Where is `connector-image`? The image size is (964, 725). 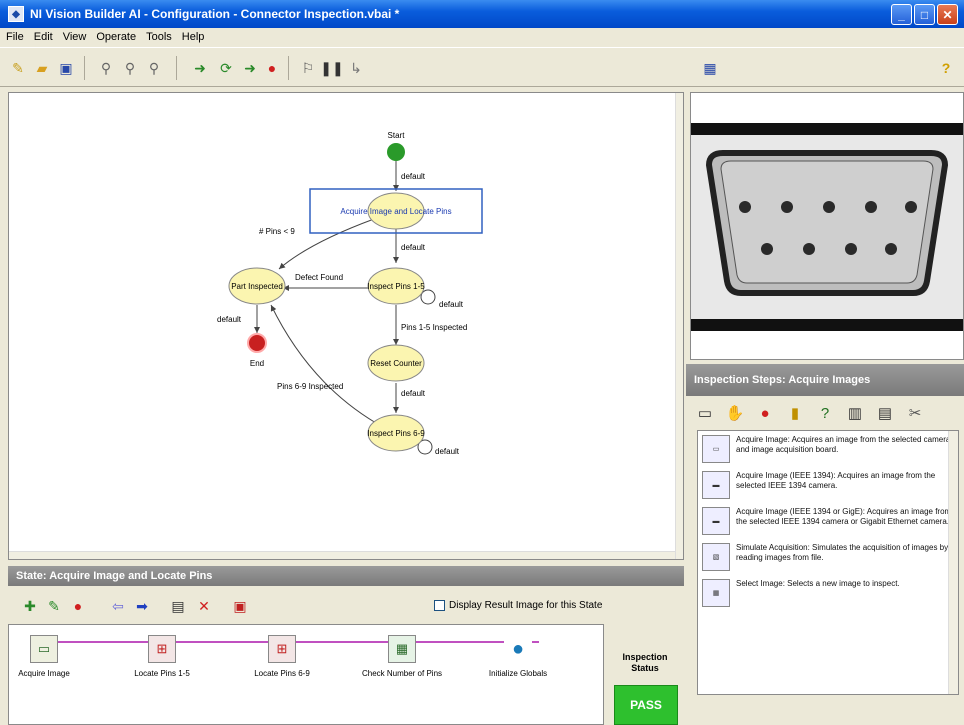
connector-image is located at coordinates (827, 227).